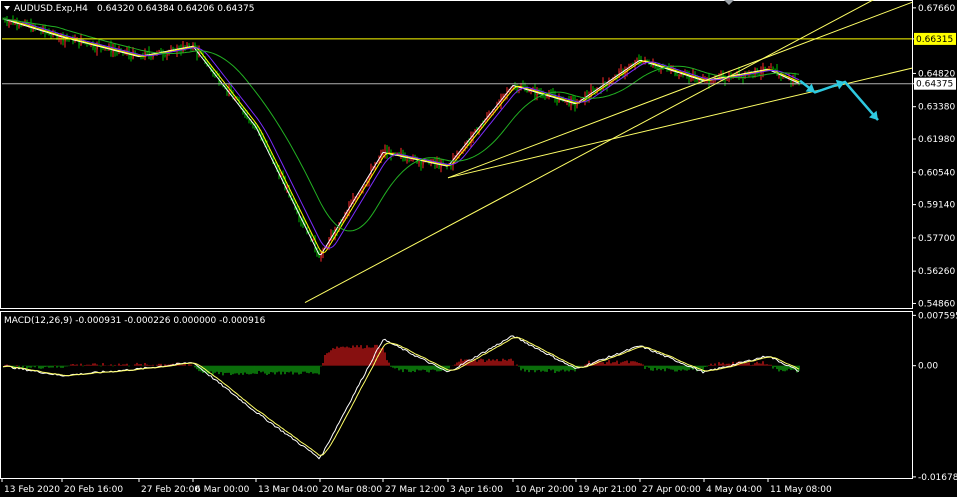  I want to click on time-tick-label: 27 Mar 12:00, so click(415, 490).